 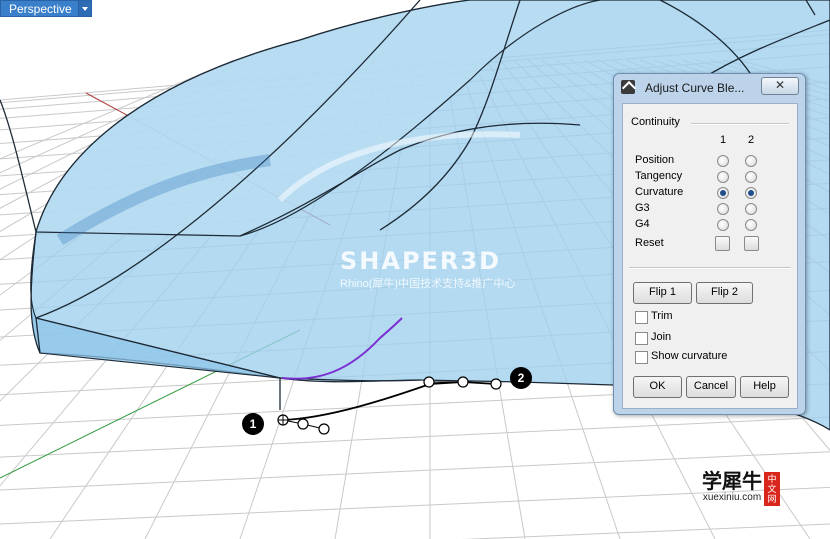 I want to click on flip-1-button: Flip 1, so click(x=662, y=293).